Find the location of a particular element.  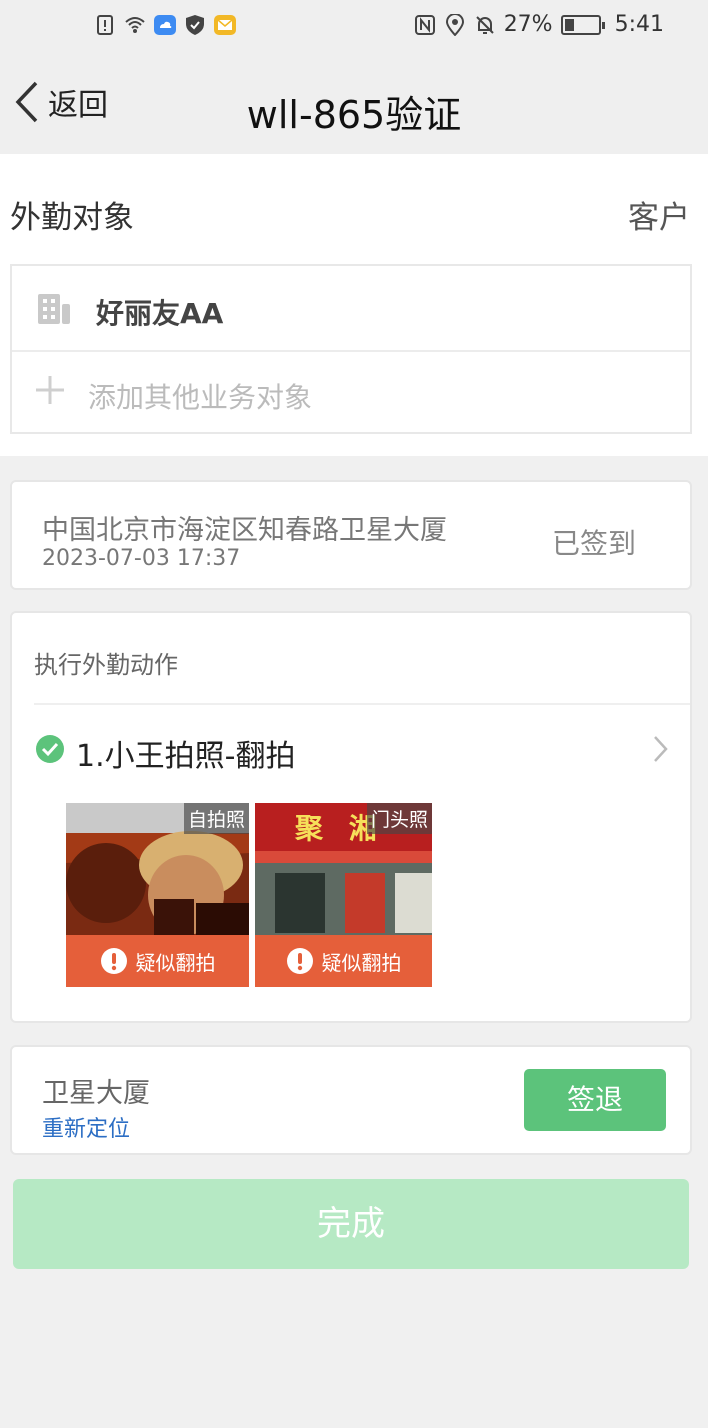

status-left-icons is located at coordinates (165, 25).